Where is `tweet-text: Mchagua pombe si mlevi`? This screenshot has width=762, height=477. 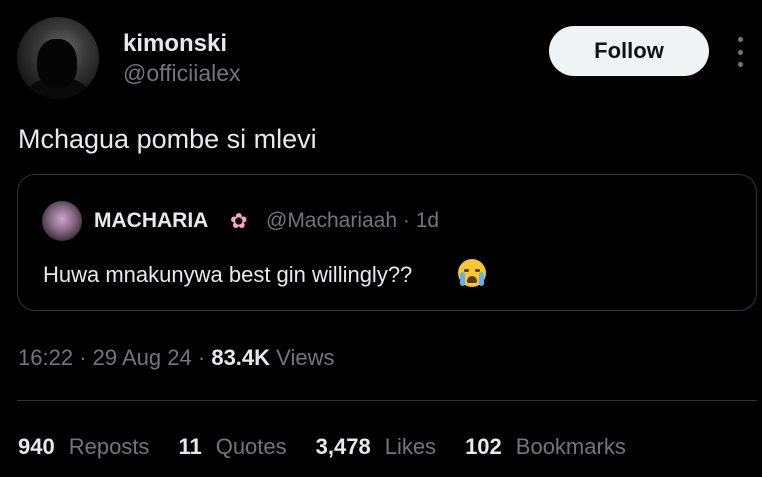
tweet-text: Mchagua pombe si mlevi is located at coordinates (167, 139).